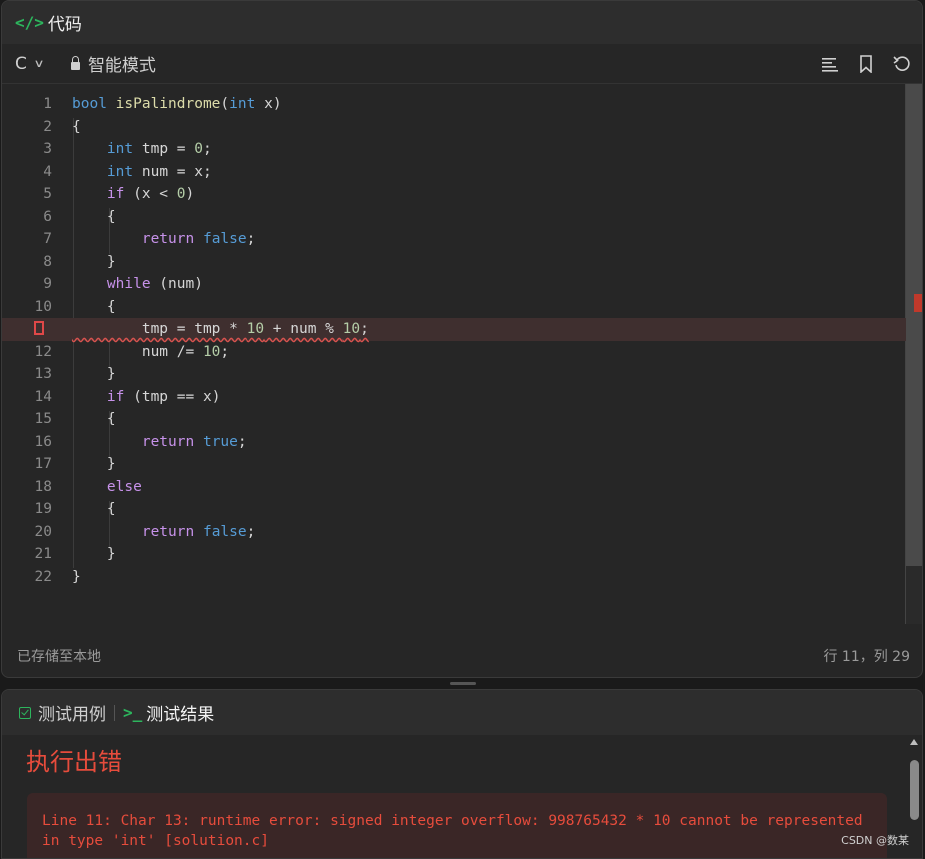 This screenshot has height=859, width=925. I want to click on result-status-title: 执行出错, so click(74, 762).